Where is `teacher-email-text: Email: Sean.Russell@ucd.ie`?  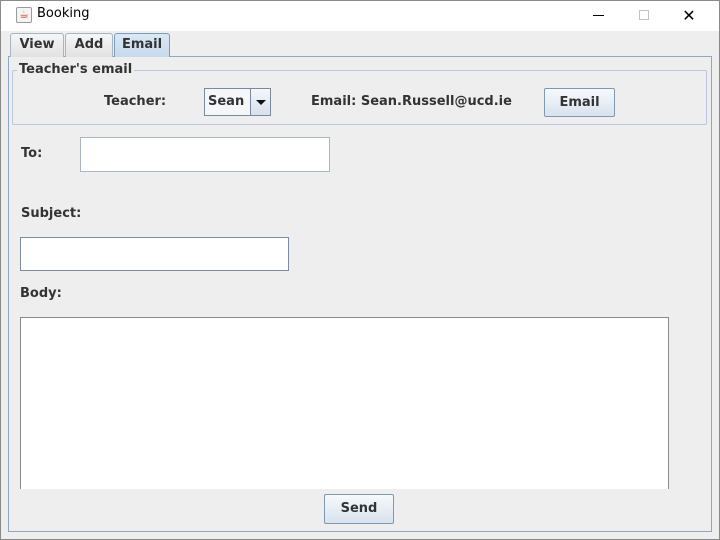
teacher-email-text: Email: Sean.Russell@ucd.ie is located at coordinates (411, 101).